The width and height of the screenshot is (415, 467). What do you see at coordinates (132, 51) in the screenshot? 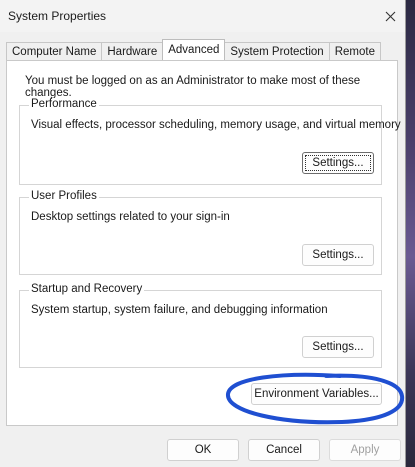
I see `tab-hardware: Hardware` at bounding box center [132, 51].